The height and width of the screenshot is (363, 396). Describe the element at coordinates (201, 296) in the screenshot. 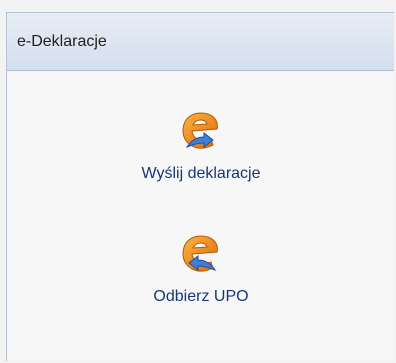

I see `receive-upo-label: Odbierz UPO` at that location.